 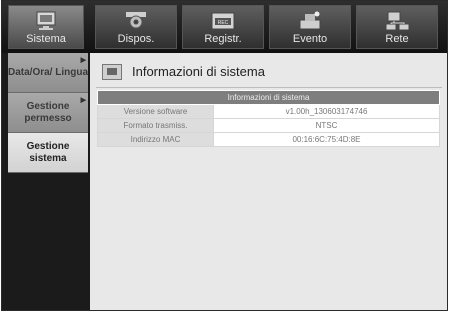 What do you see at coordinates (310, 39) in the screenshot?
I see `tab-label: Evento` at bounding box center [310, 39].